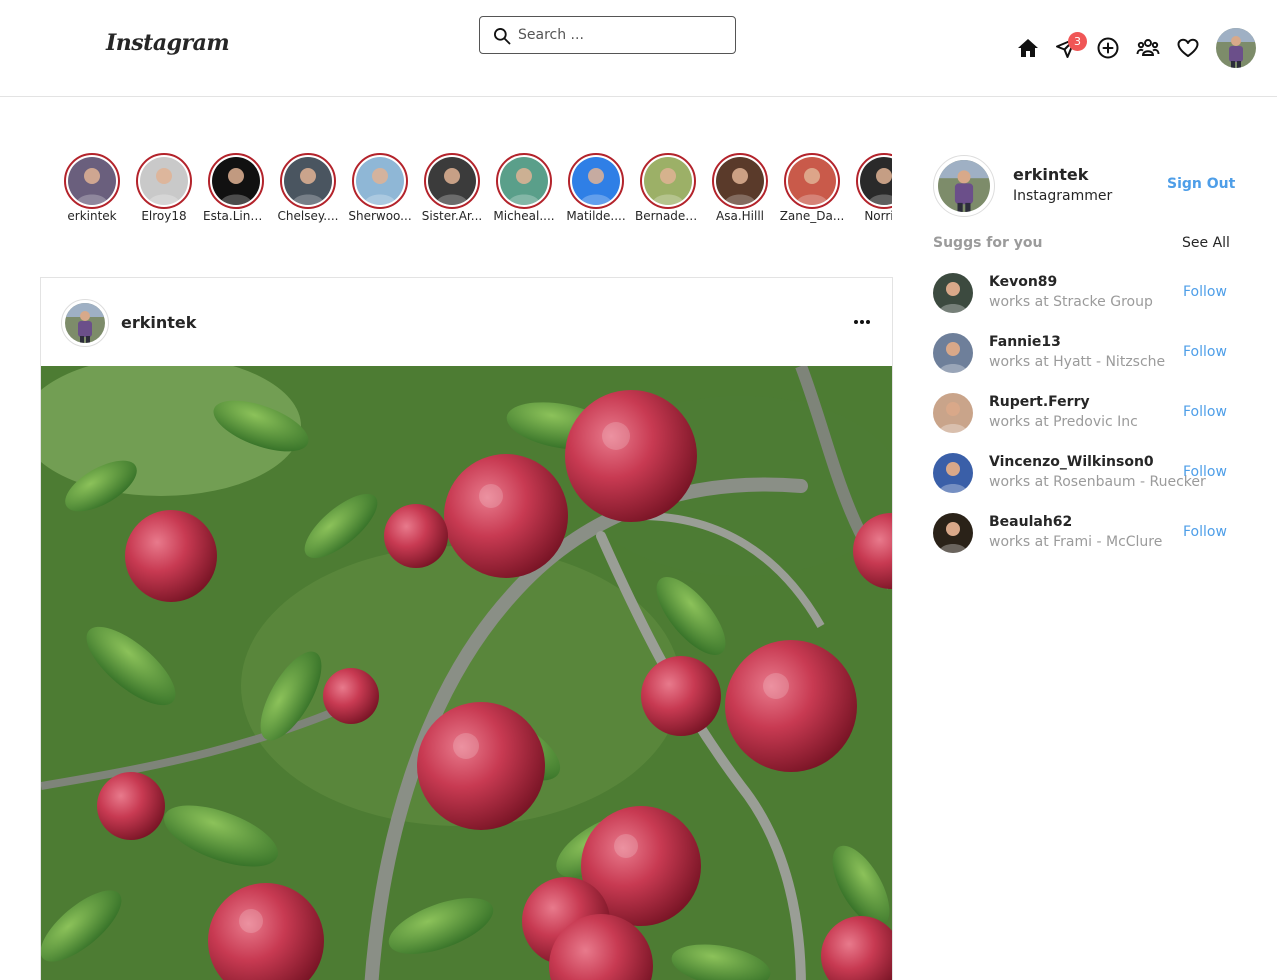 Image resolution: width=1277 pixels, height=980 pixels. What do you see at coordinates (1050, 174) in the screenshot?
I see `my-username: erkintek` at bounding box center [1050, 174].